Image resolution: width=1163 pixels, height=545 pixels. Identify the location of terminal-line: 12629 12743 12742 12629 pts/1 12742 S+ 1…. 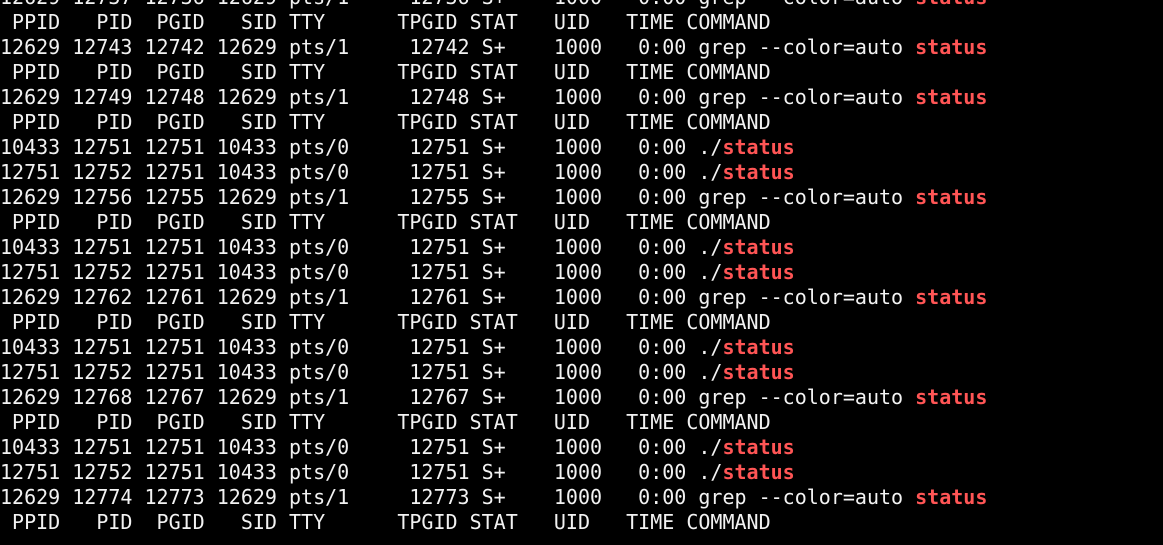
(581, 47).